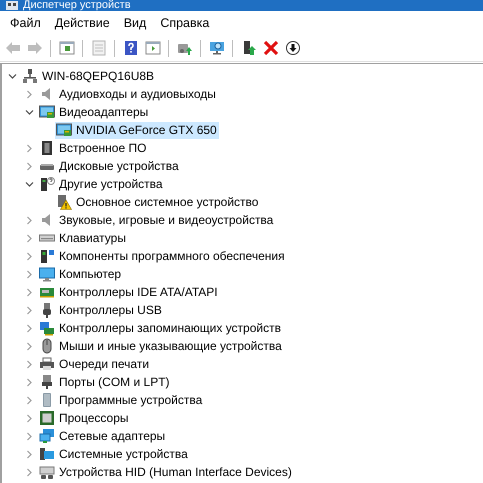  What do you see at coordinates (12, 5) in the screenshot?
I see `app-icon` at bounding box center [12, 5].